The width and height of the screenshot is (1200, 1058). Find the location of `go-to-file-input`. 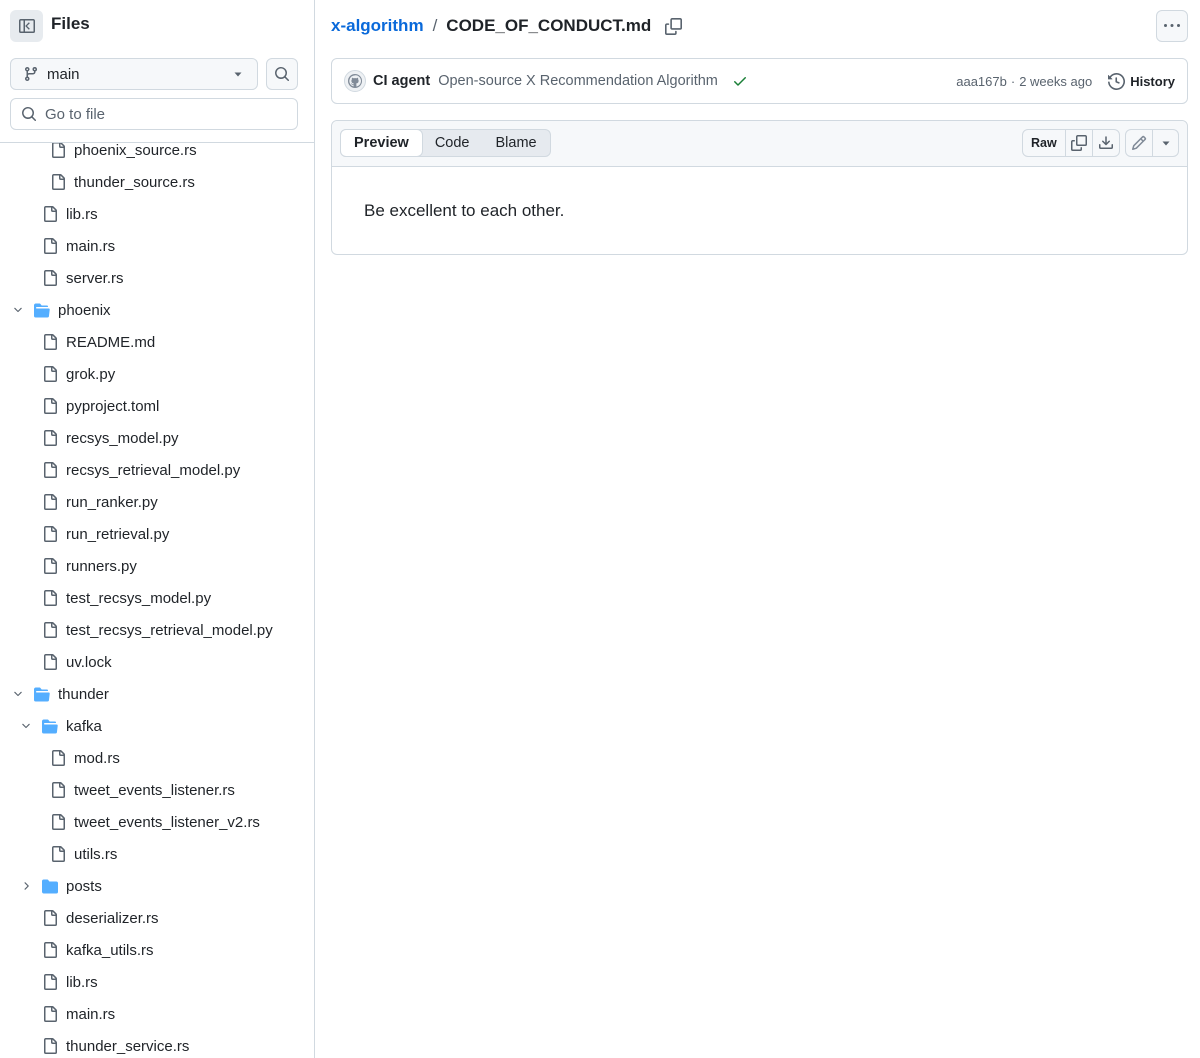

go-to-file-input is located at coordinates (165, 114).